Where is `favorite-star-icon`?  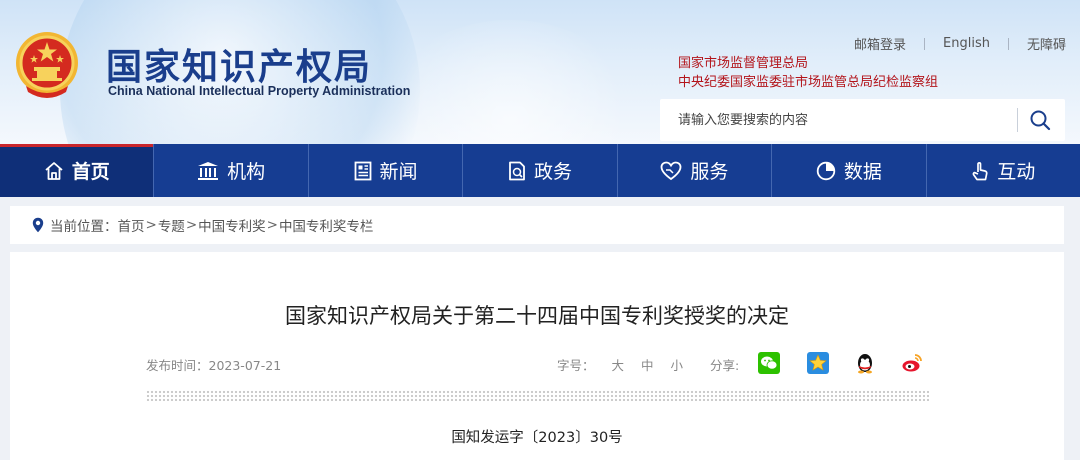
favorite-star-icon is located at coordinates (818, 363).